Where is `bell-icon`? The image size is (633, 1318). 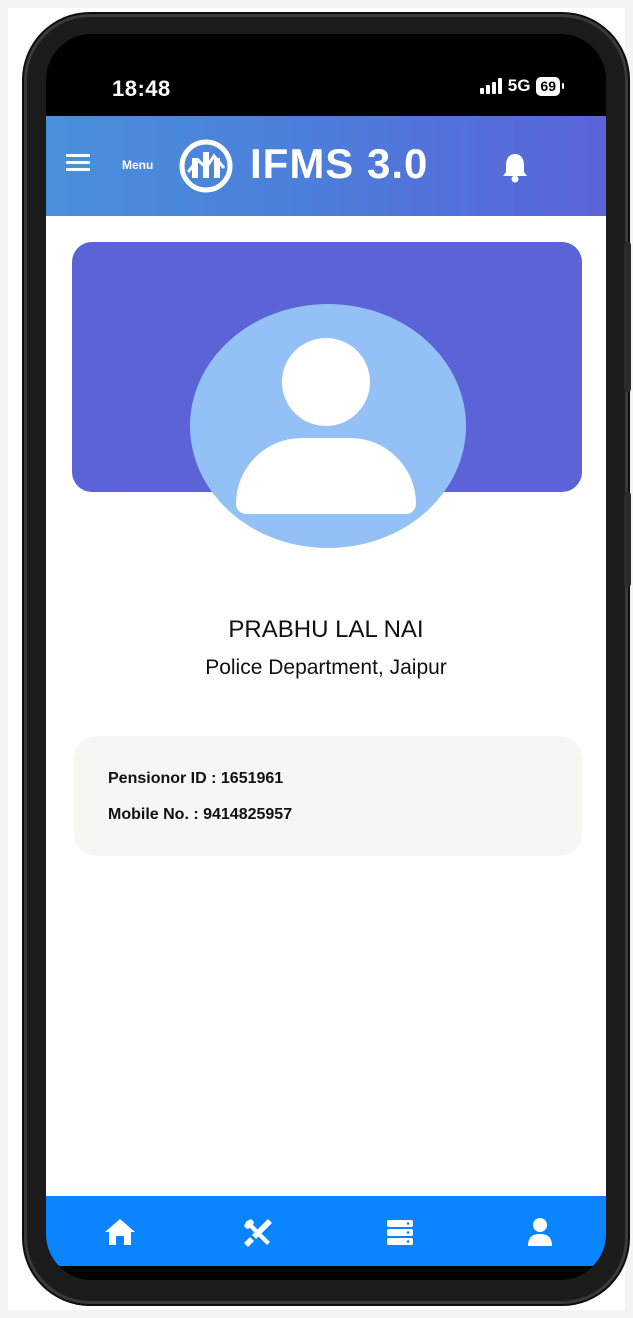
bell-icon is located at coordinates (515, 167).